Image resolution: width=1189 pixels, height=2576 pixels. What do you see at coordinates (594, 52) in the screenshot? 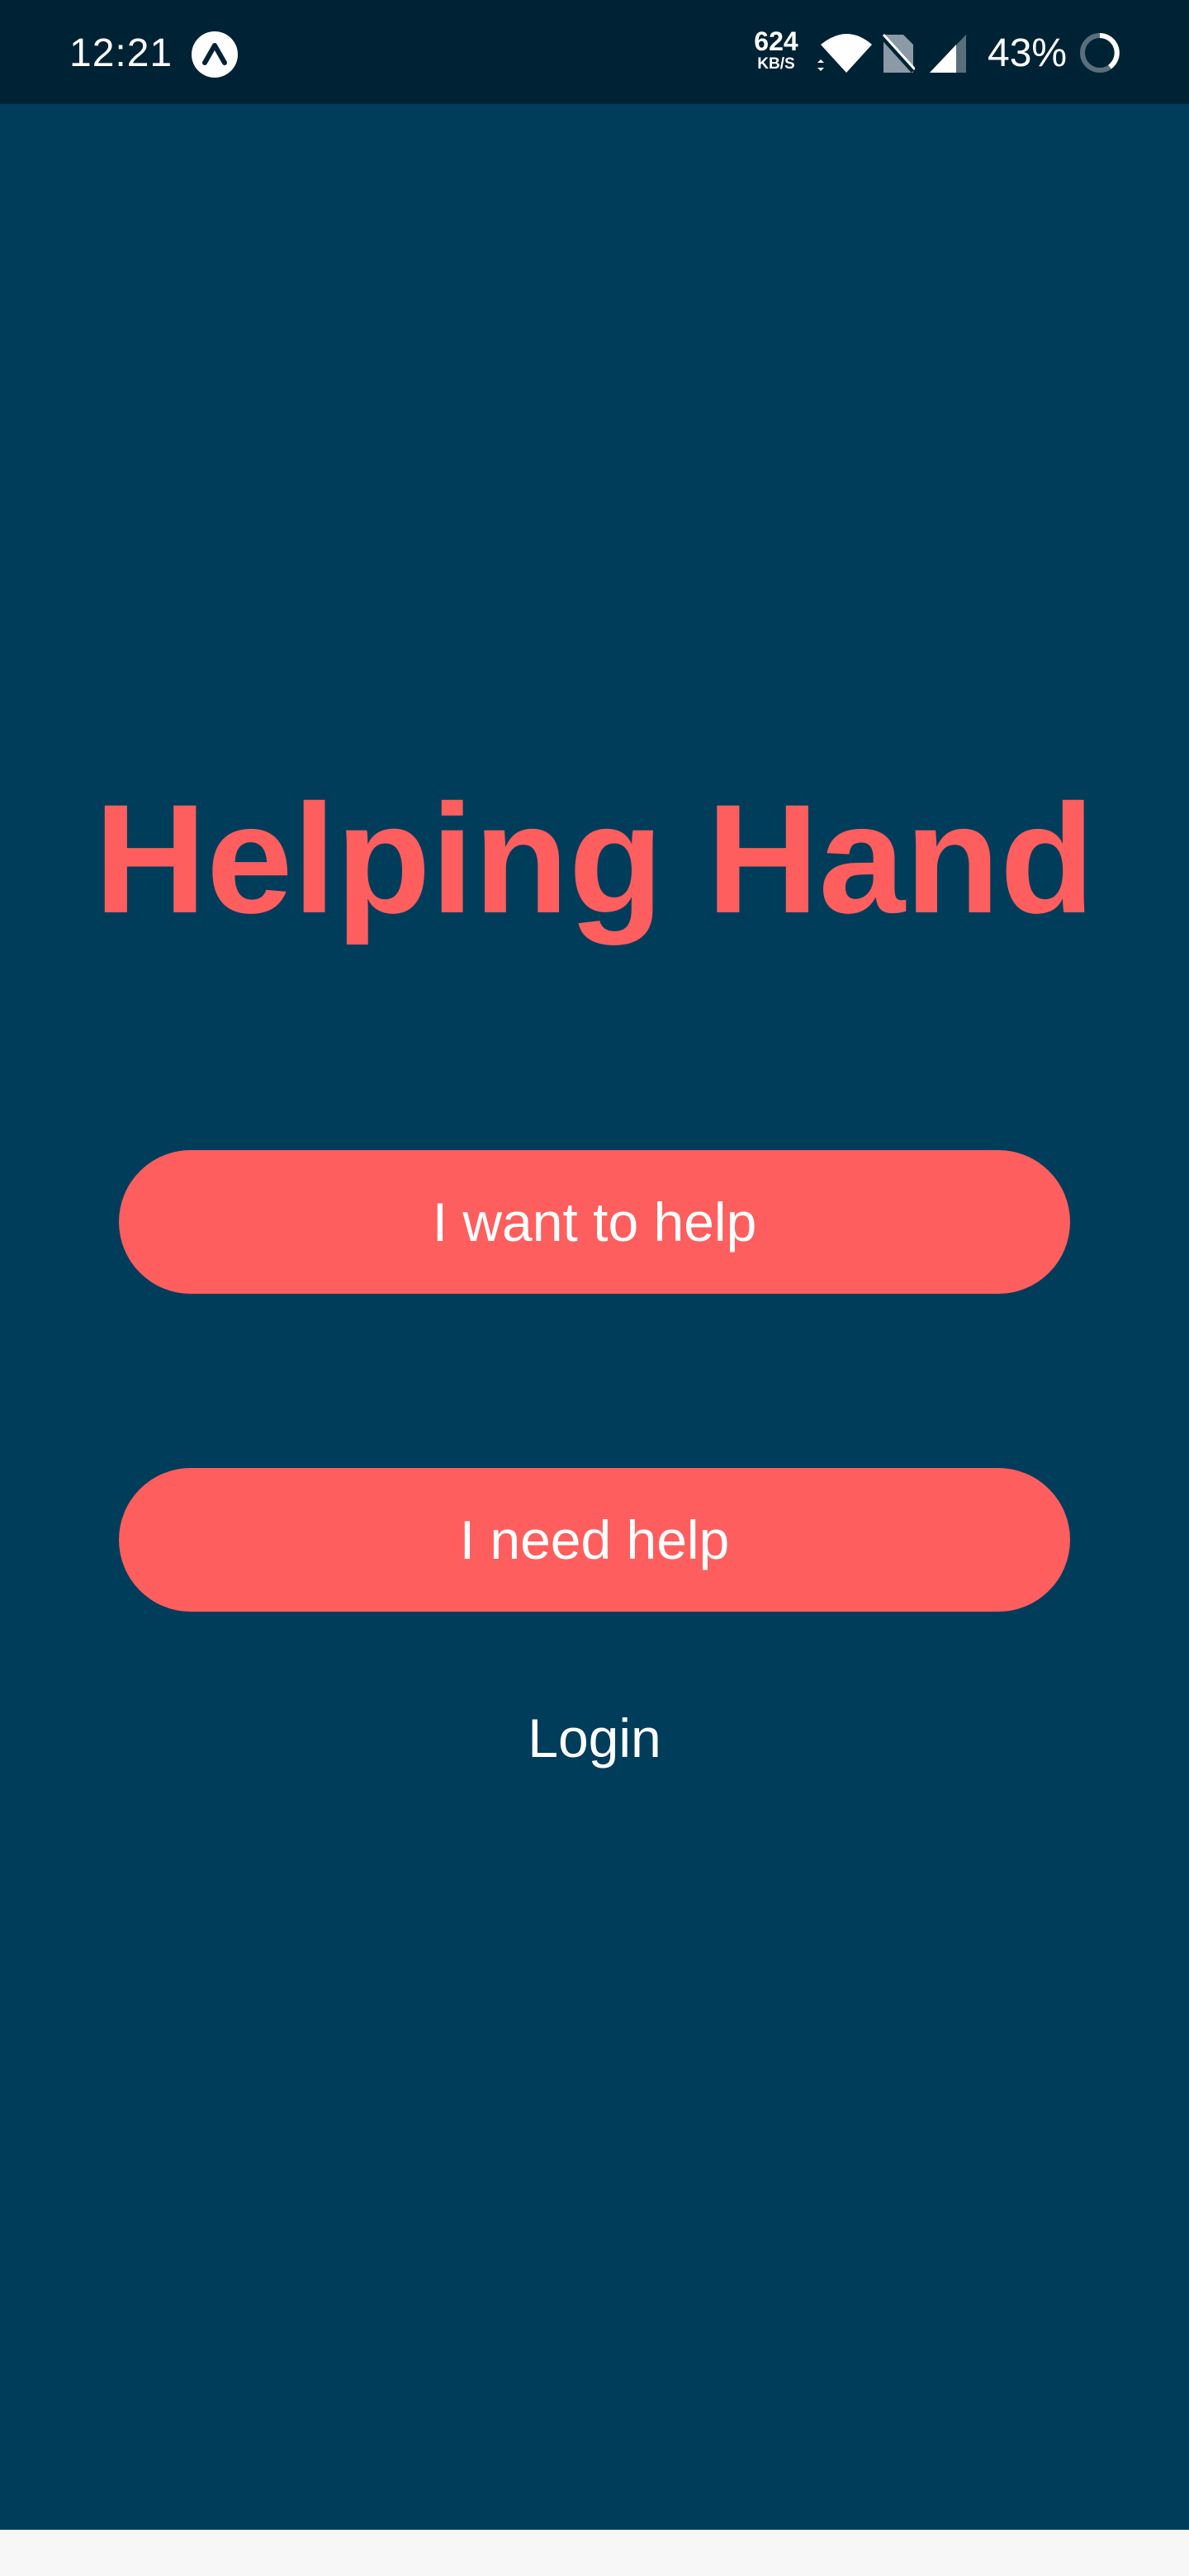
I see `status-bar: 12:21 624 KB/S 43%` at bounding box center [594, 52].